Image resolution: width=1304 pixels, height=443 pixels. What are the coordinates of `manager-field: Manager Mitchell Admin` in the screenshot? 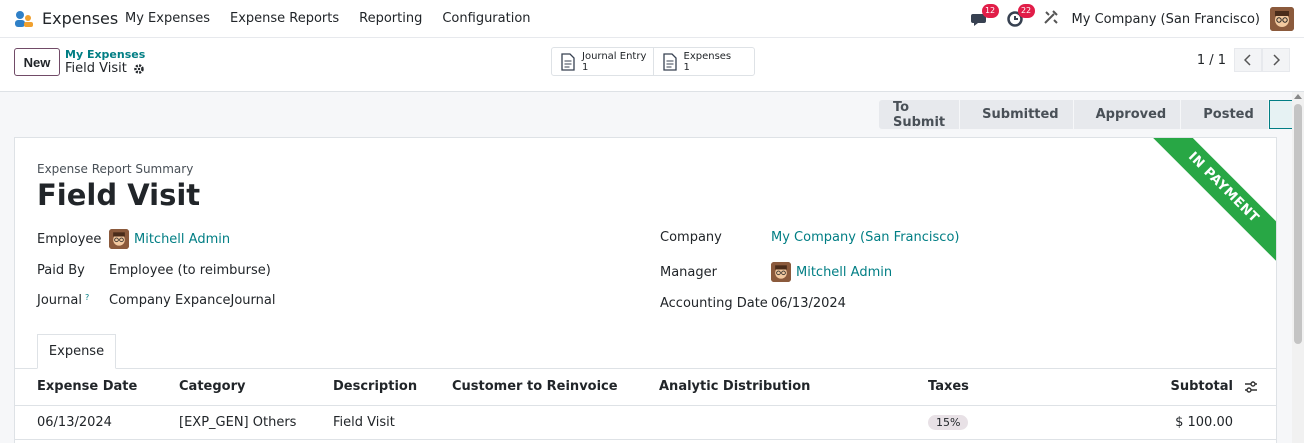 It's located at (776, 272).